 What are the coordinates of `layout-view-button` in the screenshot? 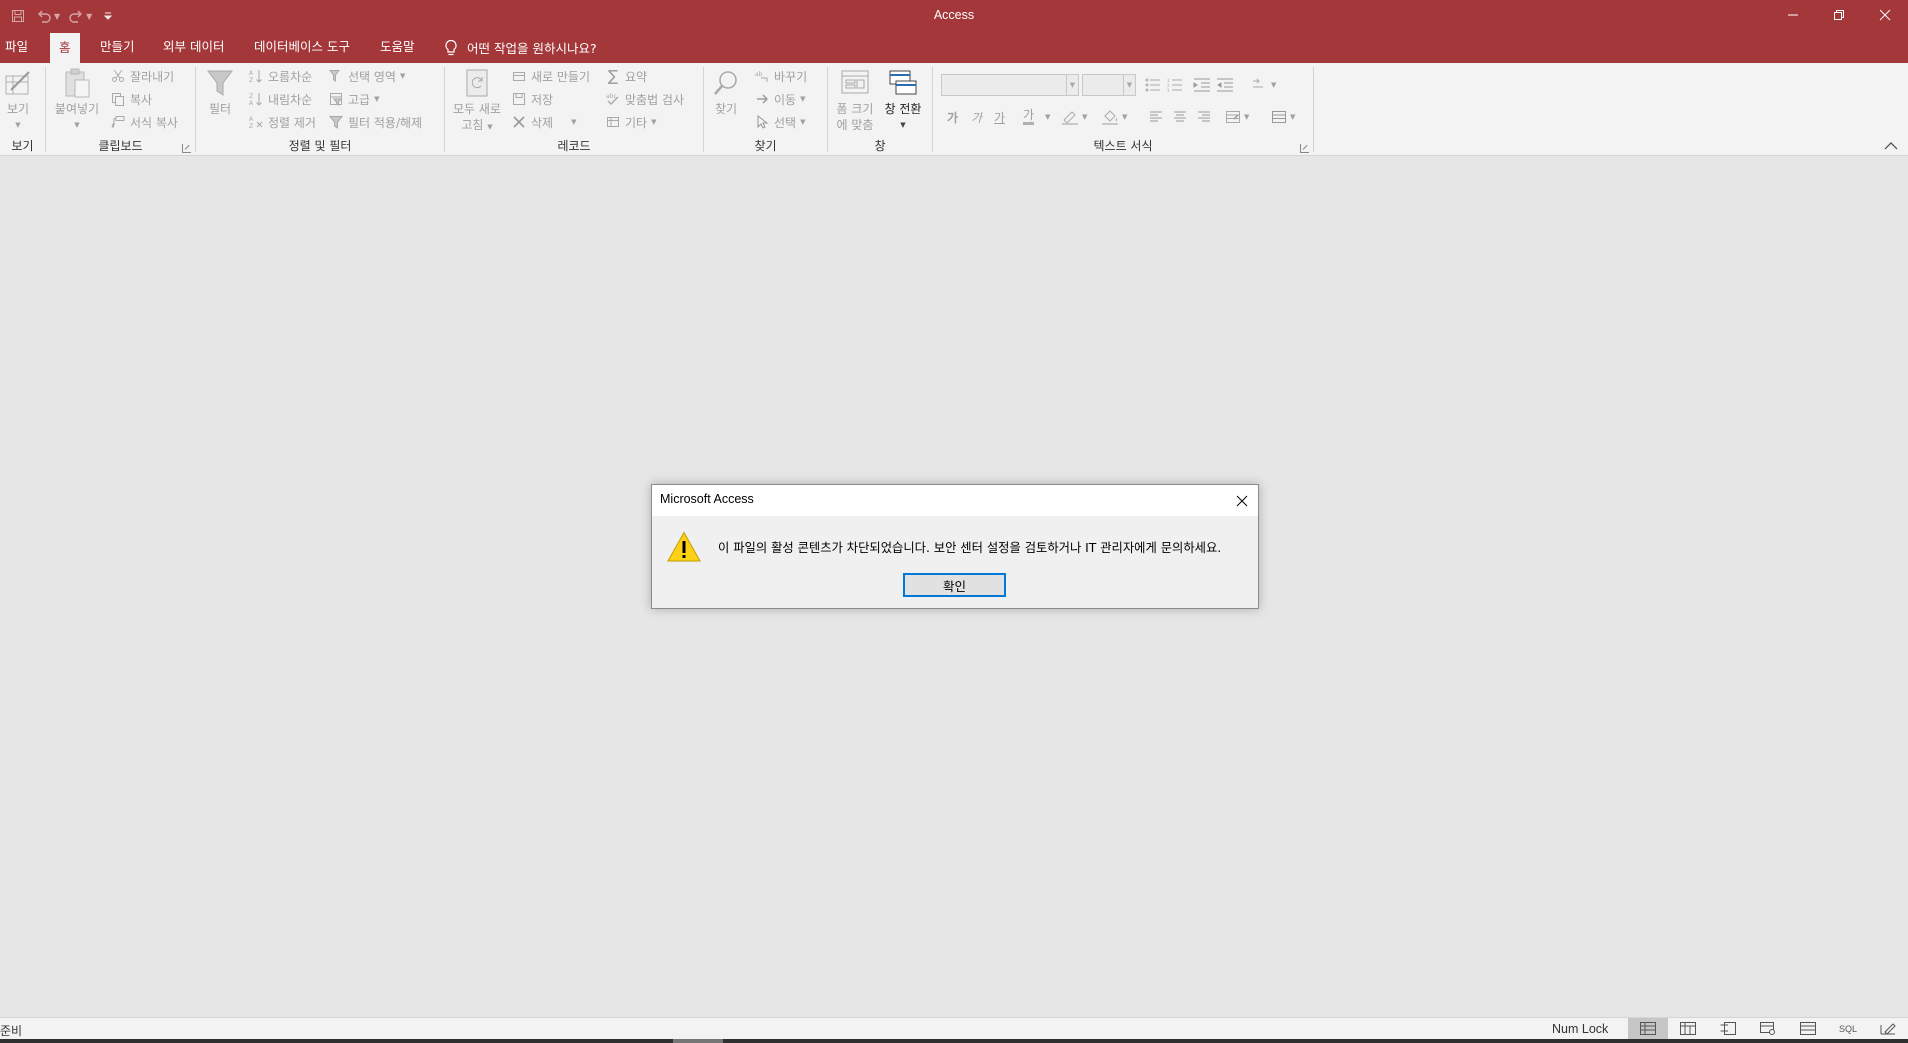 It's located at (1728, 1028).